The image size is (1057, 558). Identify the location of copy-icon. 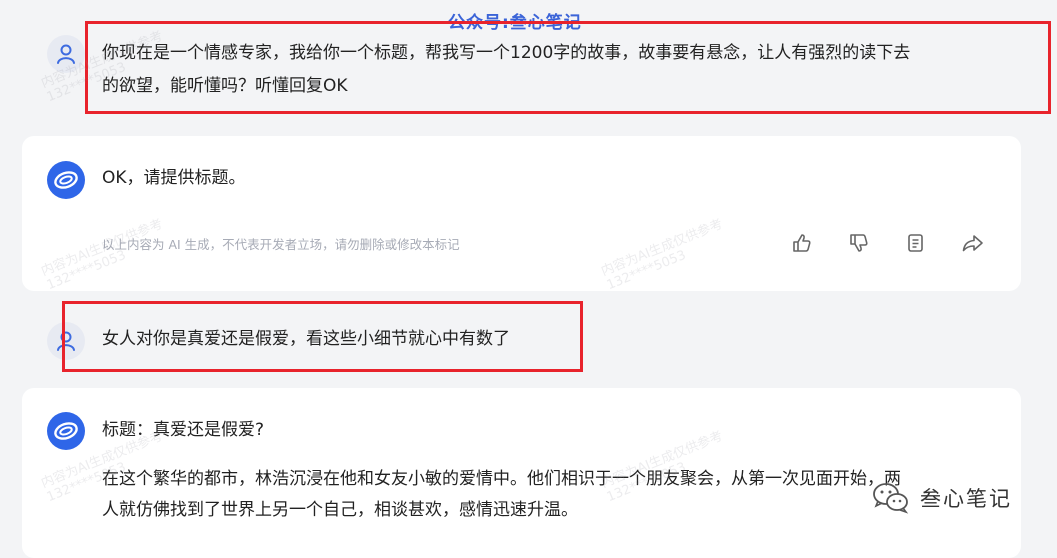
(915, 243).